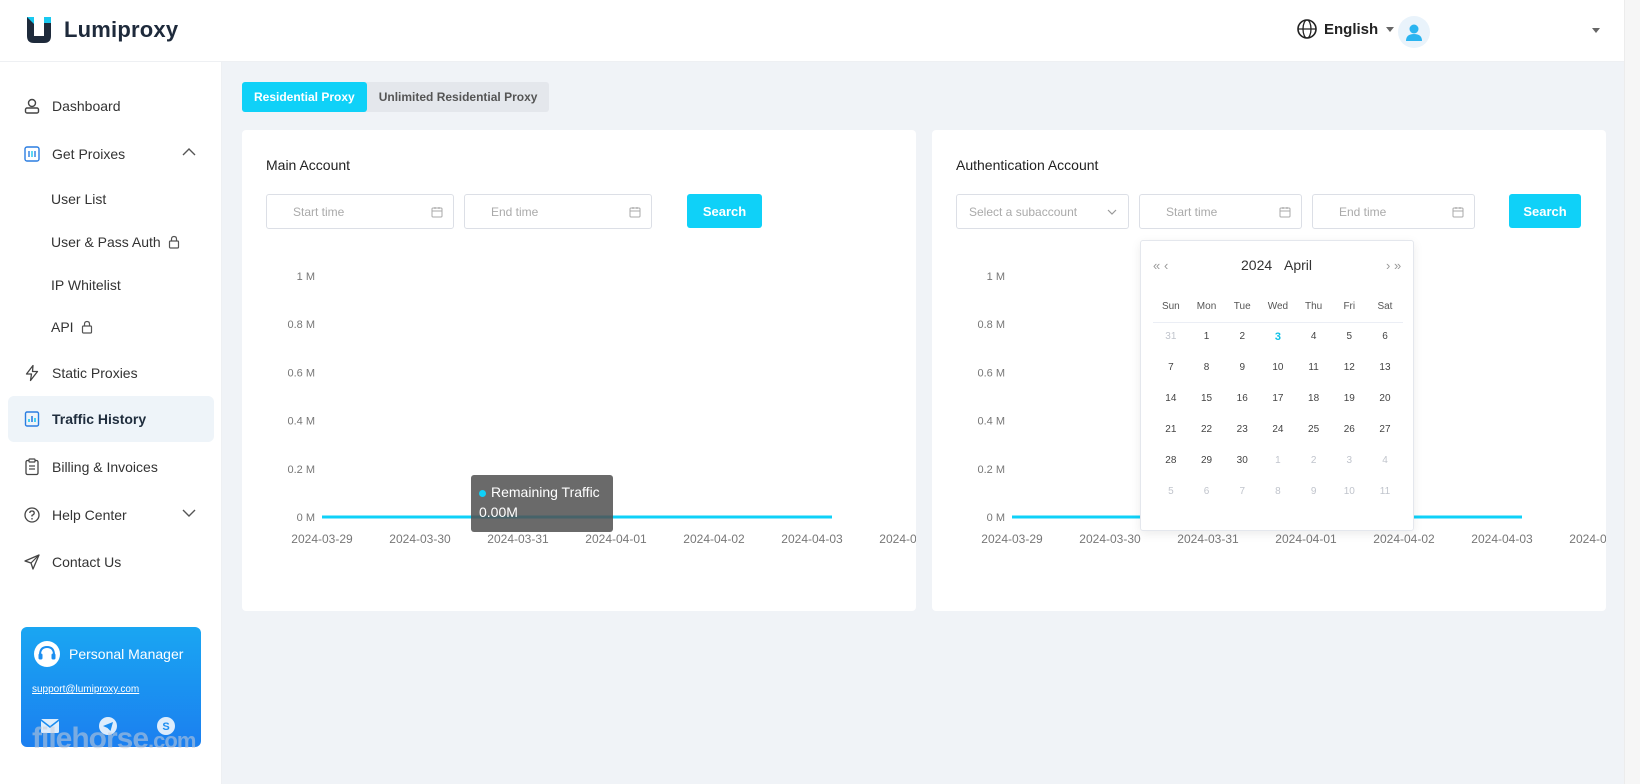  Describe the element at coordinates (189, 152) in the screenshot. I see `chevron-up-icon` at that location.